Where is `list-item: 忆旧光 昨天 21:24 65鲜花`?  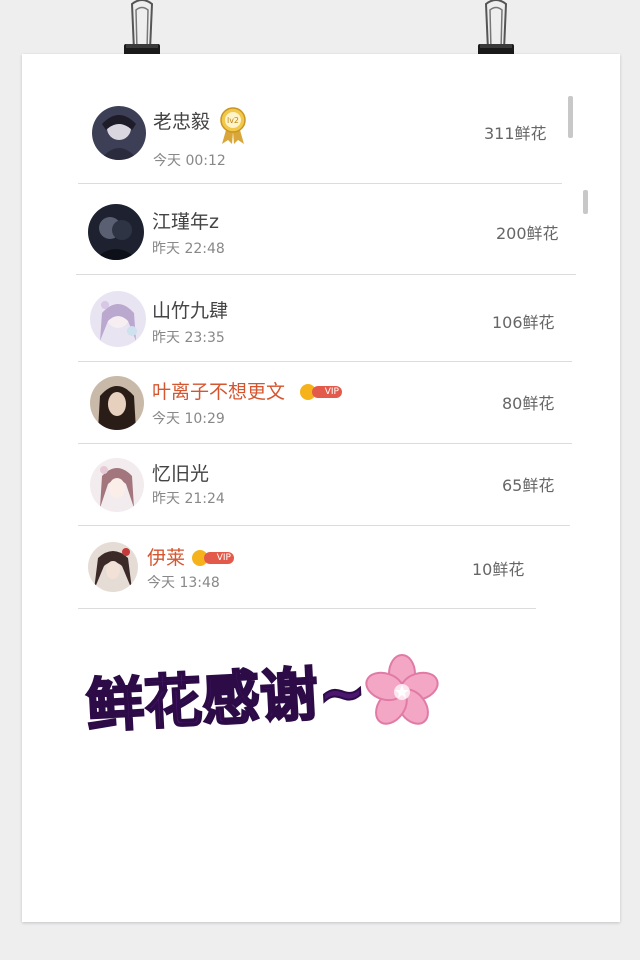 list-item: 忆旧光 昨天 21:24 65鲜花 is located at coordinates (324, 485).